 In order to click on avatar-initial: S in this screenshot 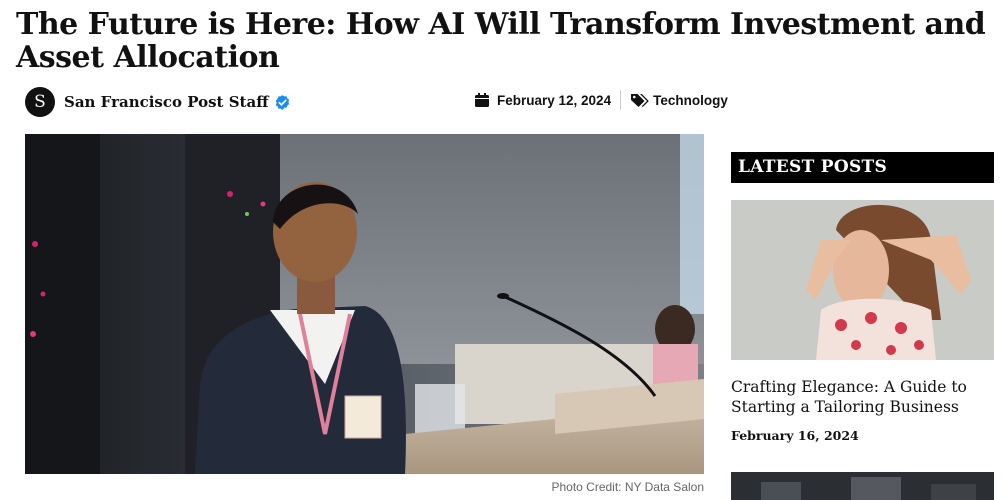, I will do `click(40, 102)`.